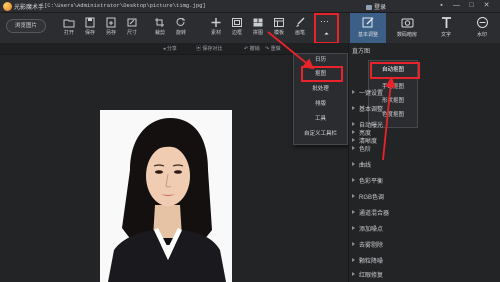 This screenshot has height=282, width=500. Describe the element at coordinates (425, 230) in the screenshot. I see `panel-item: 添加噪点` at that location.